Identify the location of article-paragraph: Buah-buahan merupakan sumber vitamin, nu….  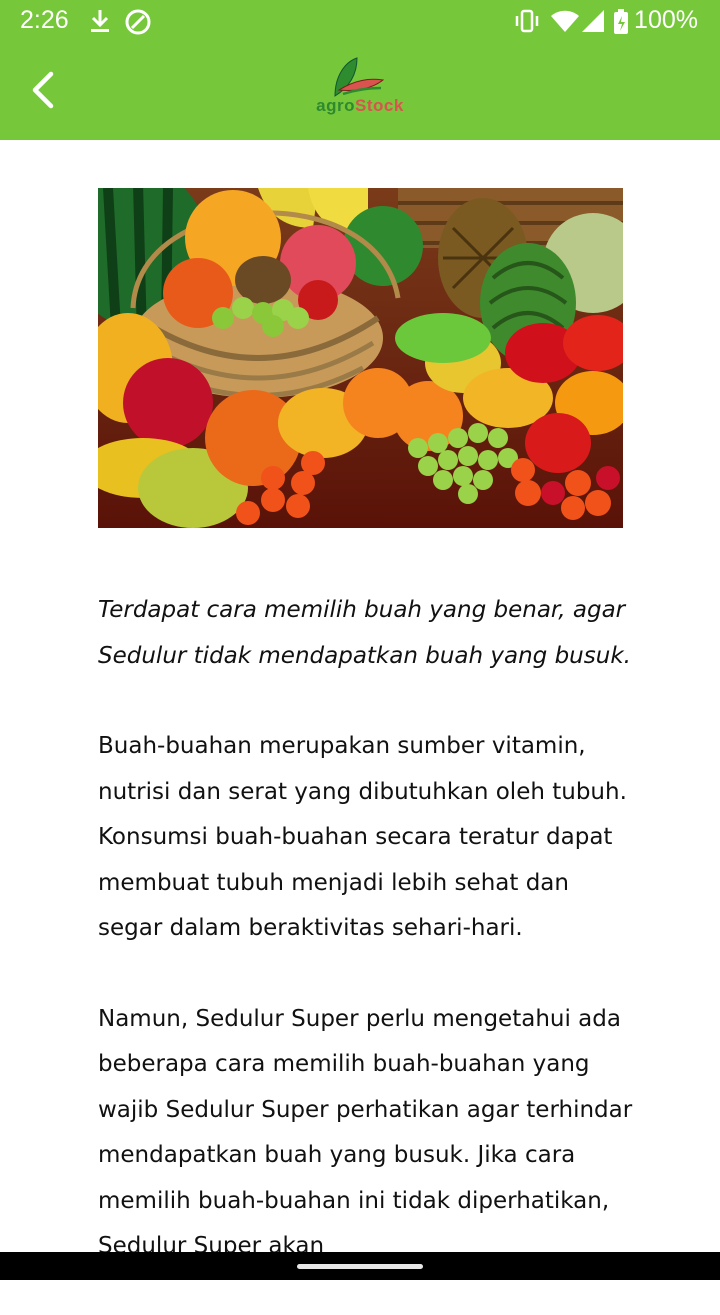
(362, 837).